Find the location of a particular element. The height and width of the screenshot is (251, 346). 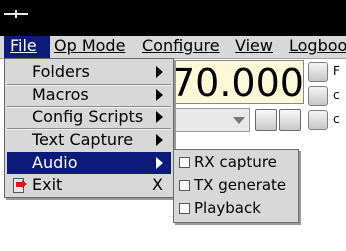

menu-op-mode: Op Mode is located at coordinates (89, 47).